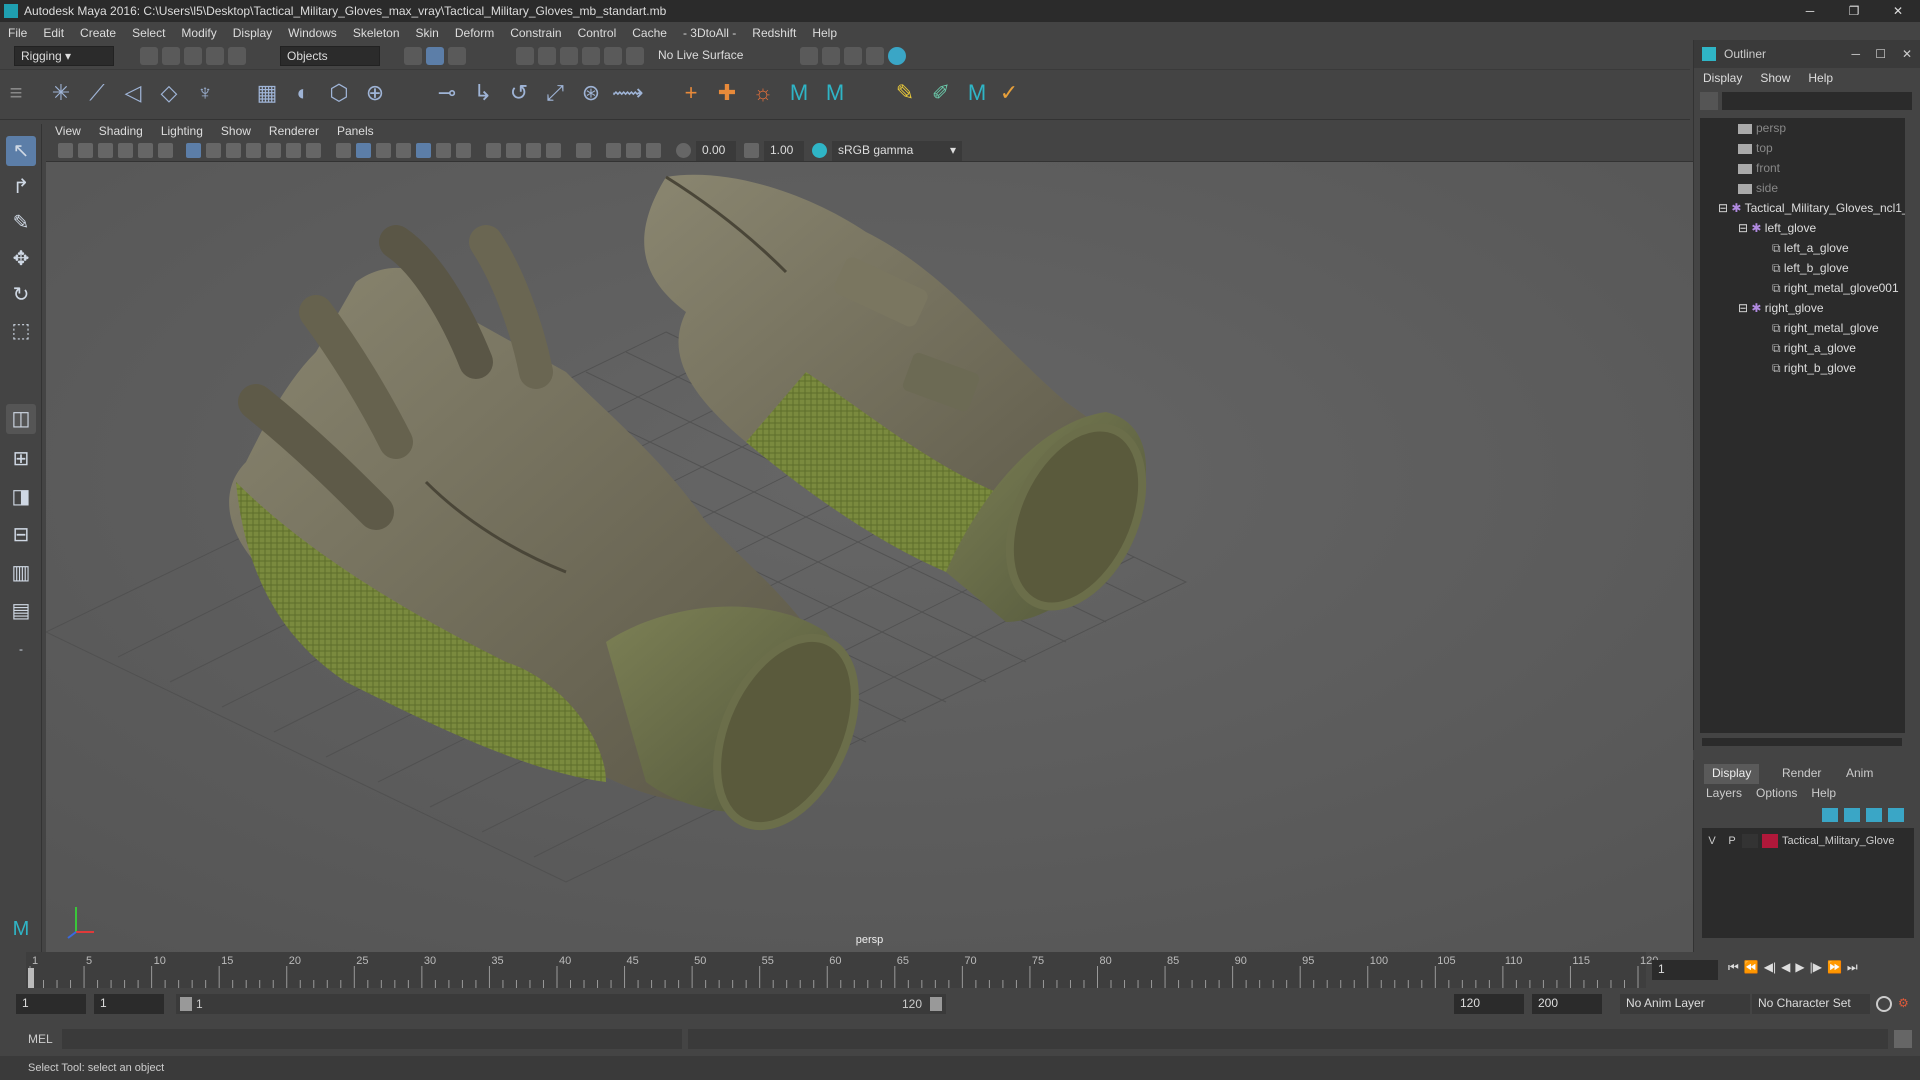  I want to click on redo-icon, so click(237, 56).